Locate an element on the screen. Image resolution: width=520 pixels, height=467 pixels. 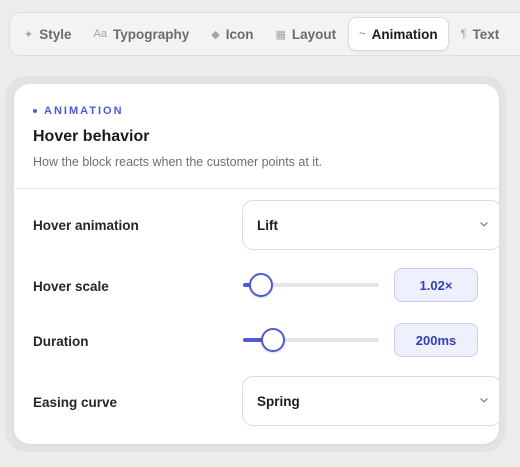
tab-icon: ◆ Icon is located at coordinates (232, 34).